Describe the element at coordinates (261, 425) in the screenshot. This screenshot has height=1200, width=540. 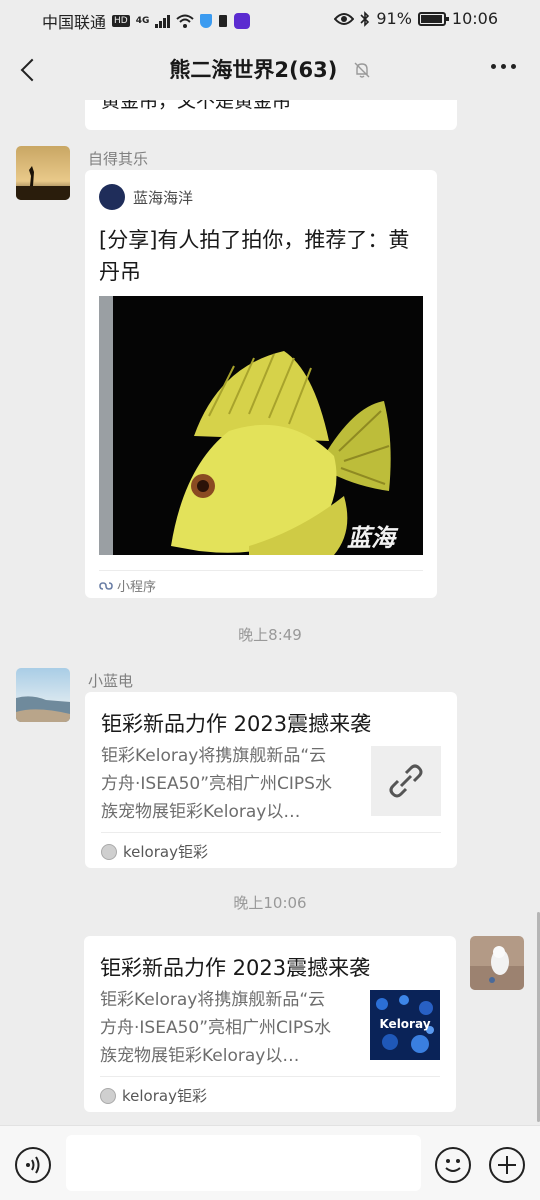
I see `fish-image: 蓝海` at that location.